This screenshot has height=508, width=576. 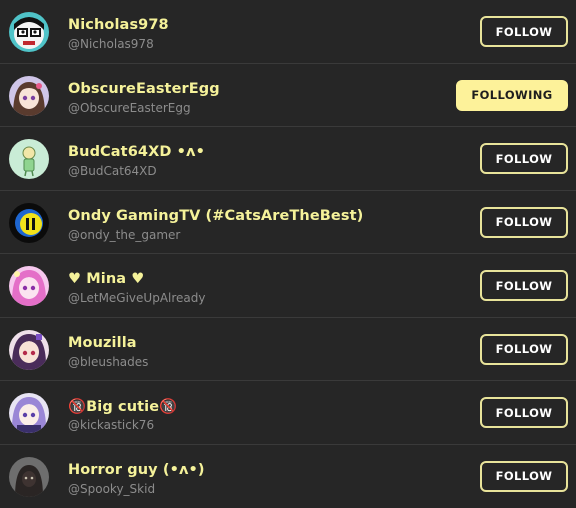 What do you see at coordinates (112, 171) in the screenshot?
I see `user-handle: @BudCat64XD` at bounding box center [112, 171].